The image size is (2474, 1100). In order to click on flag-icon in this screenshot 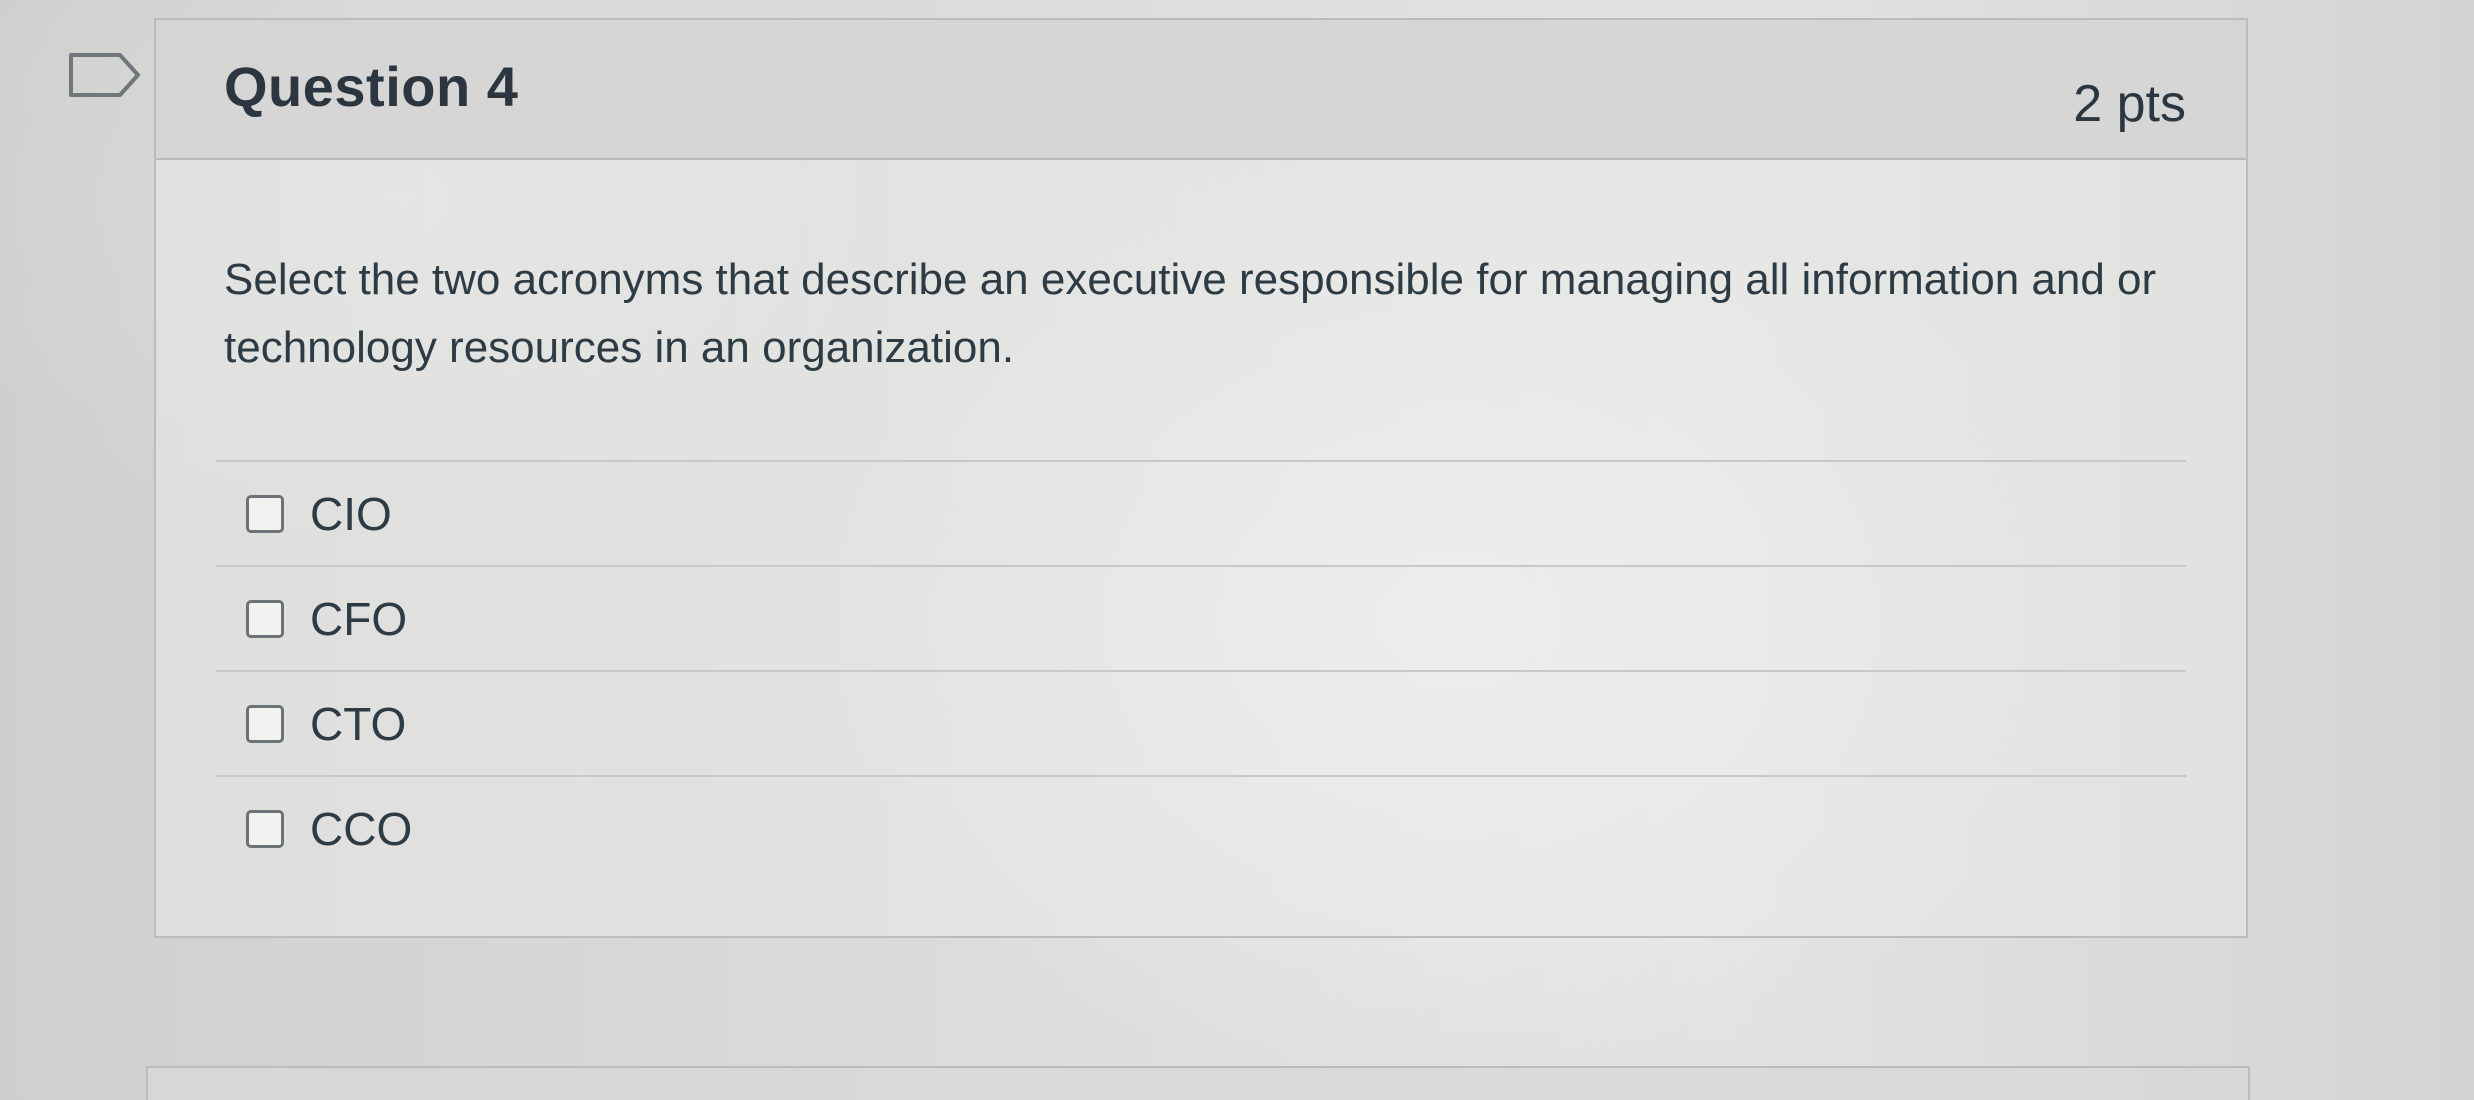, I will do `click(105, 75)`.